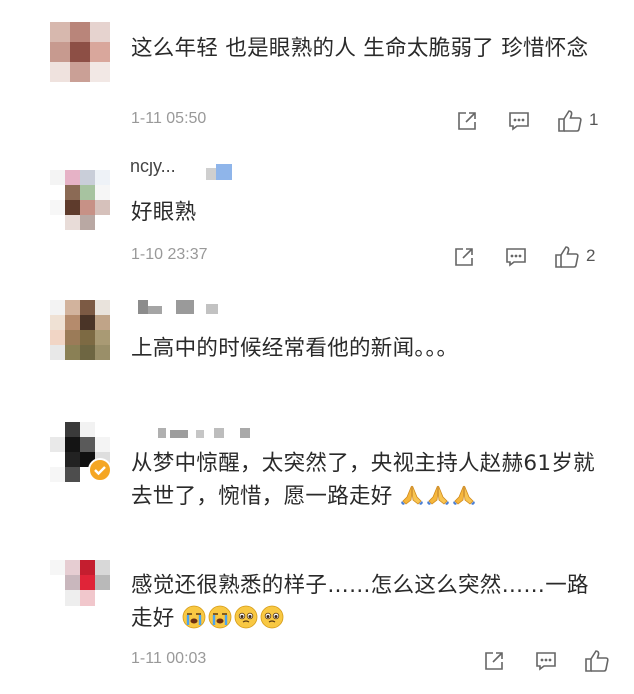 This screenshot has width=634, height=694. I want to click on comment-actions: 1, so click(530, 121).